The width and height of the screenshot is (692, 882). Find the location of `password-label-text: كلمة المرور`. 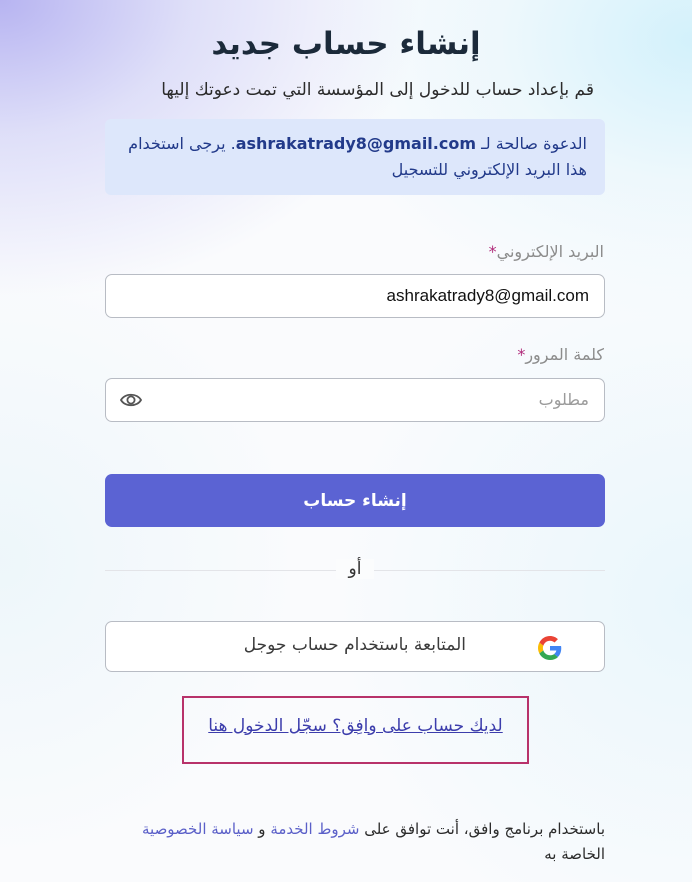

password-label-text: كلمة المرور is located at coordinates (564, 354).